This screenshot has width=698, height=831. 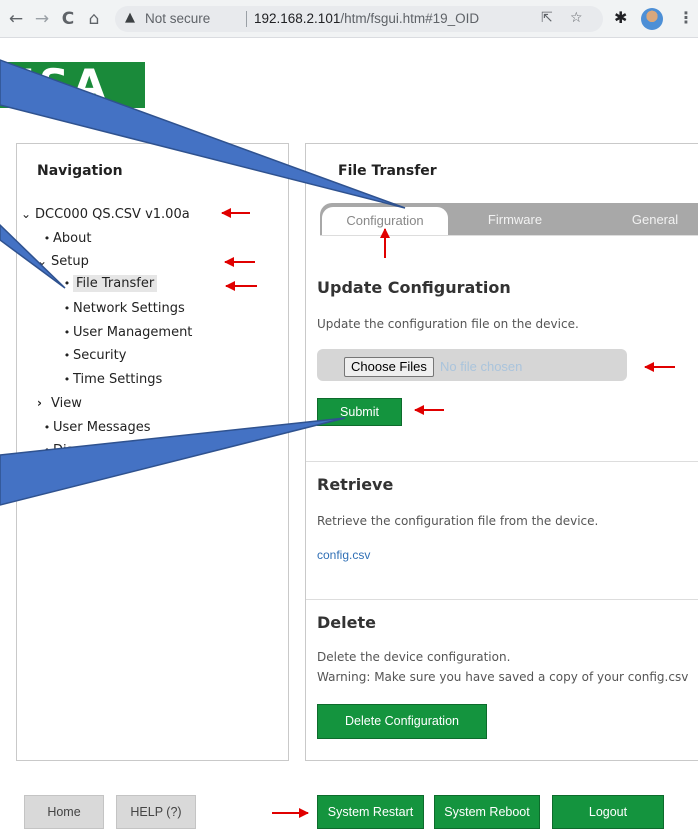 I want to click on tree-label: File Transfer, so click(x=115, y=283).